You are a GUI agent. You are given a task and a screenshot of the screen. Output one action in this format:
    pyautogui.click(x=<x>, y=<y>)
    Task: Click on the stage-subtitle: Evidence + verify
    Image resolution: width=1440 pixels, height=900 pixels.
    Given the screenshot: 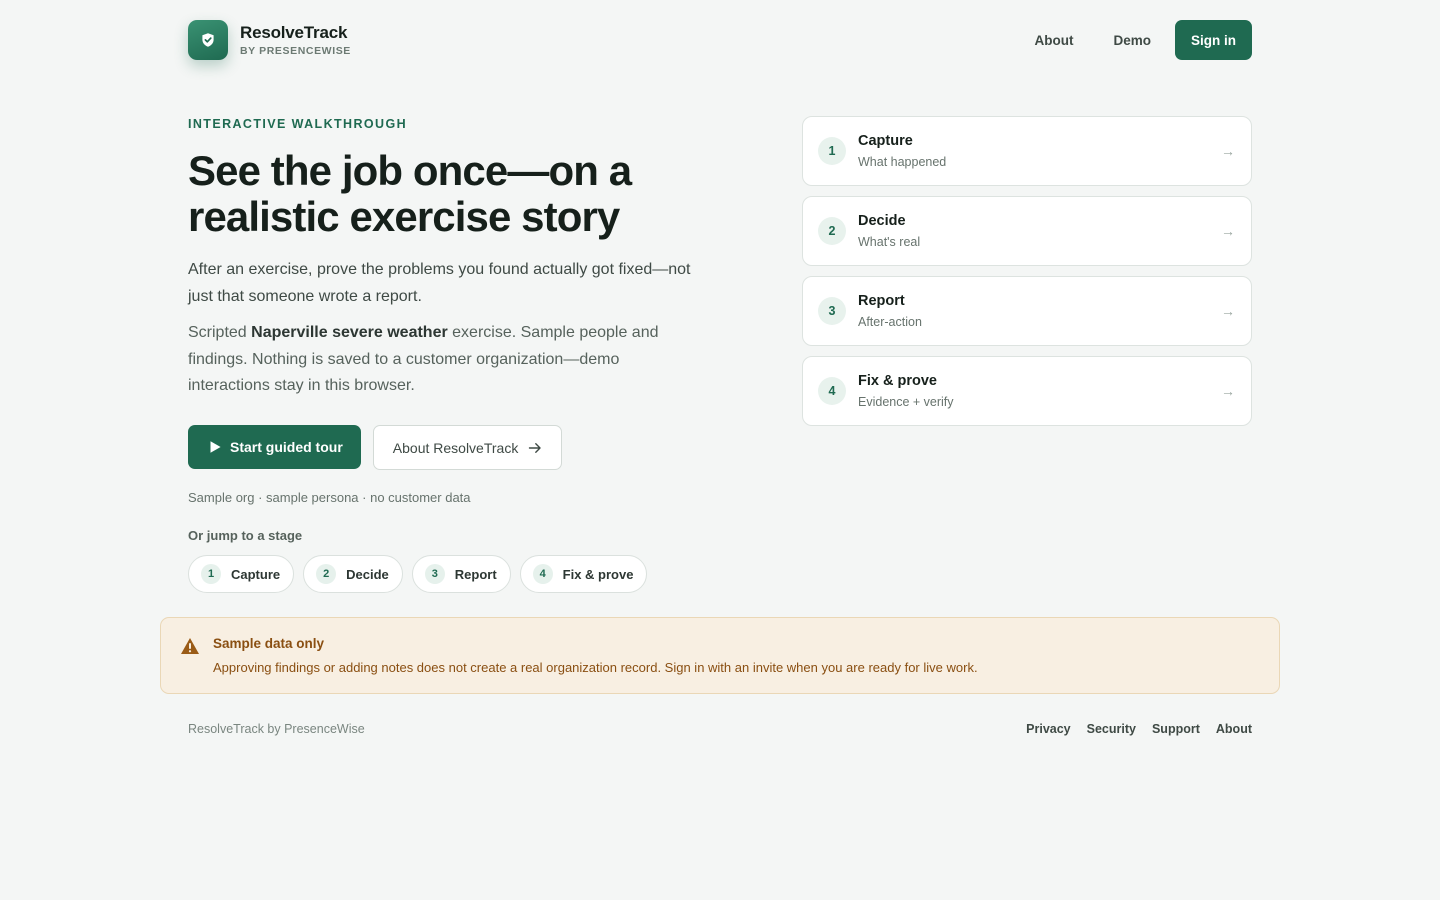 What is the action you would take?
    pyautogui.click(x=906, y=402)
    